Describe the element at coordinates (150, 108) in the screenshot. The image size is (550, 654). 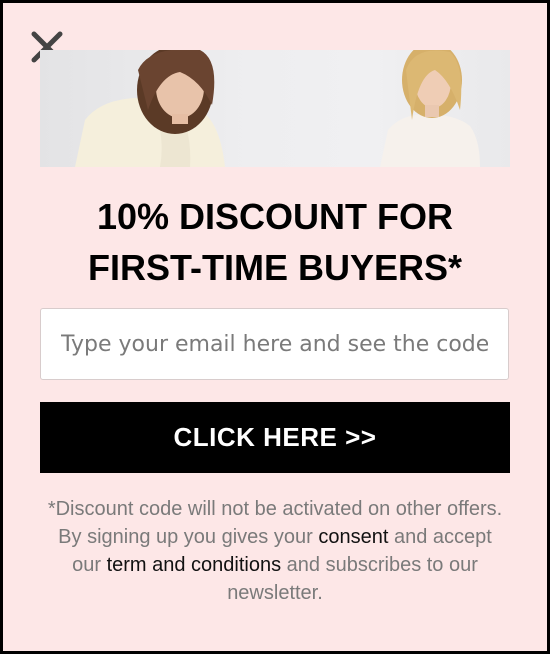
I see `model-left-figure` at that location.